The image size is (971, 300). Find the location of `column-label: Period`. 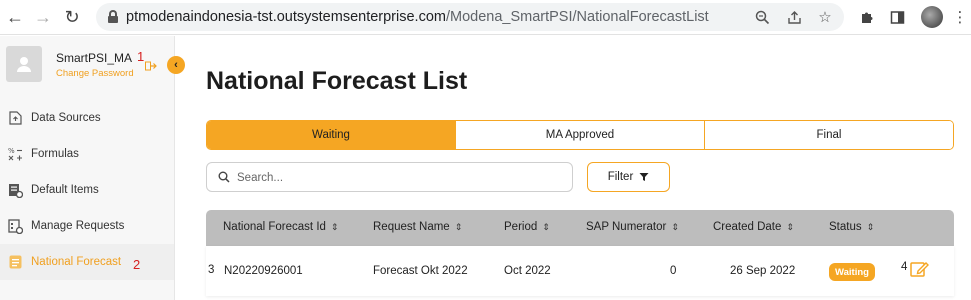

column-label: Period is located at coordinates (521, 227).